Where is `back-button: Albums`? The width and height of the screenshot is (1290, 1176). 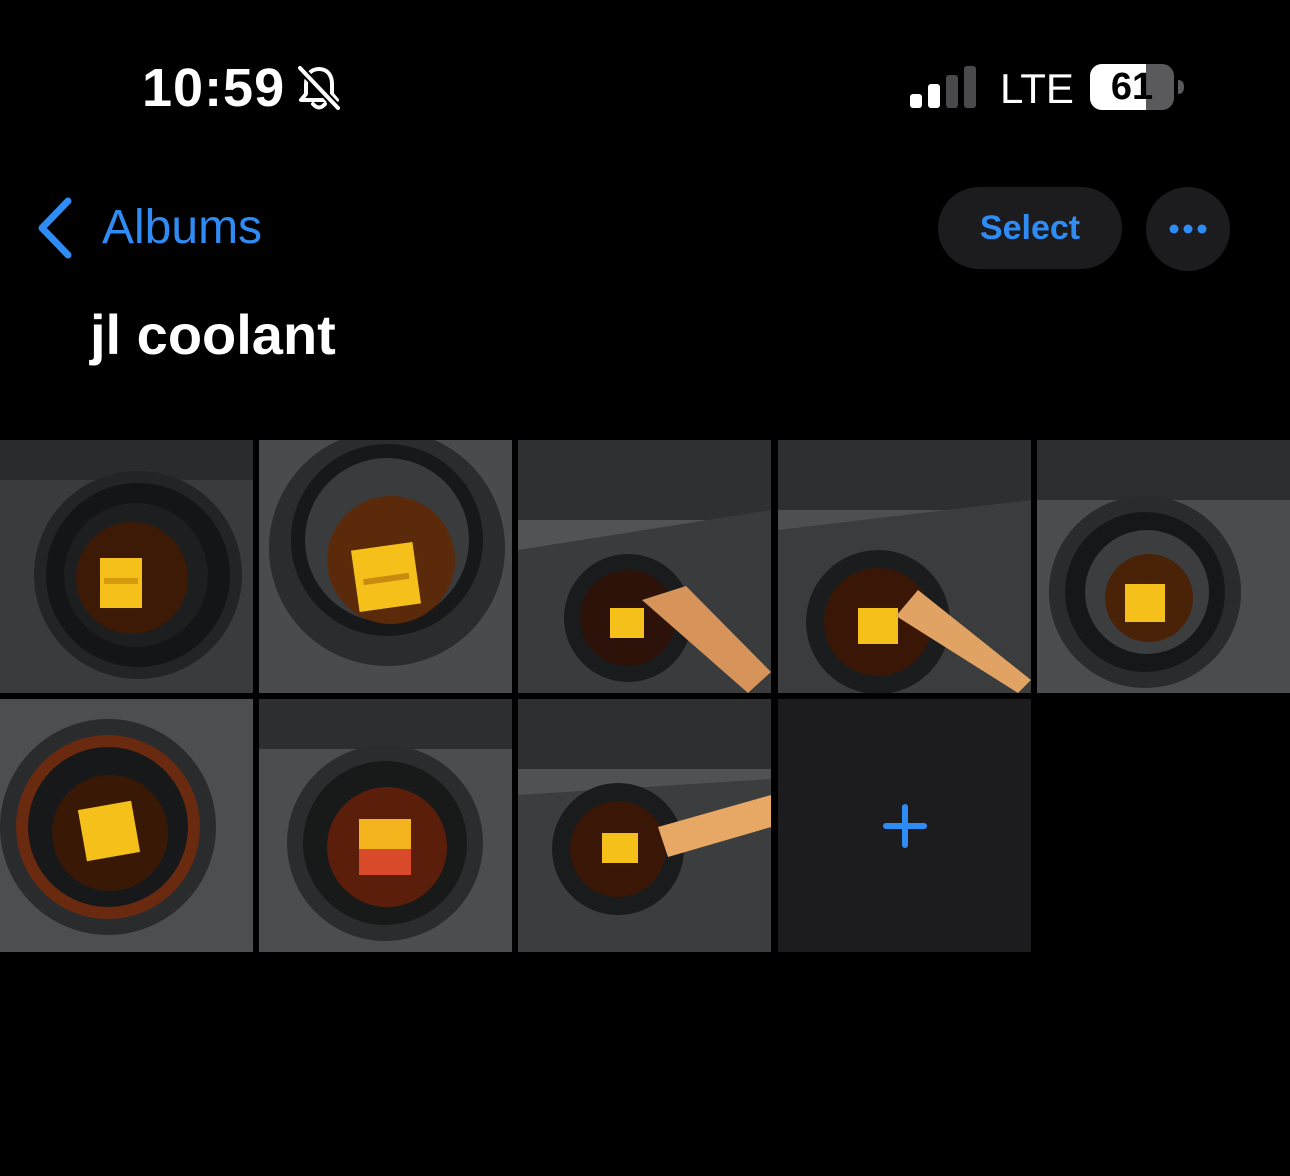
back-button: Albums is located at coordinates (149, 228).